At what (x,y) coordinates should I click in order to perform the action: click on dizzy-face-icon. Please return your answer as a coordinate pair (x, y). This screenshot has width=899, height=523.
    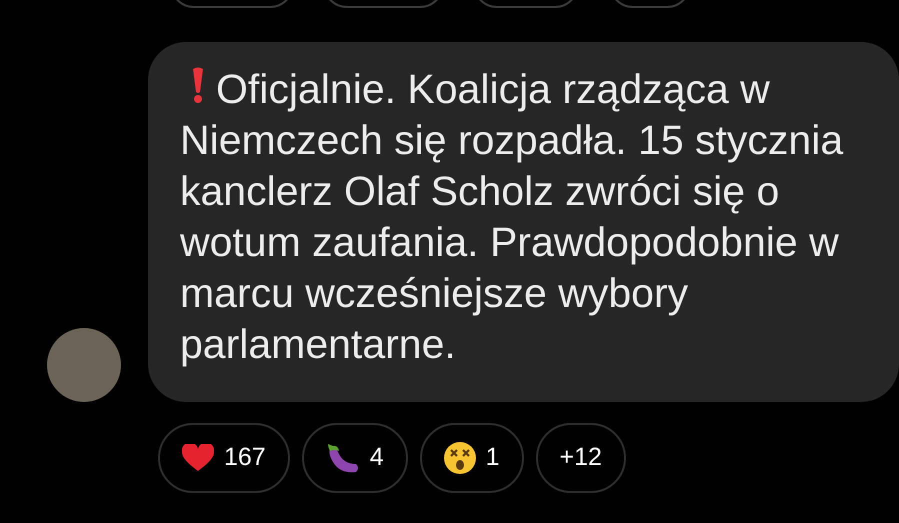
    Looking at the image, I should click on (460, 458).